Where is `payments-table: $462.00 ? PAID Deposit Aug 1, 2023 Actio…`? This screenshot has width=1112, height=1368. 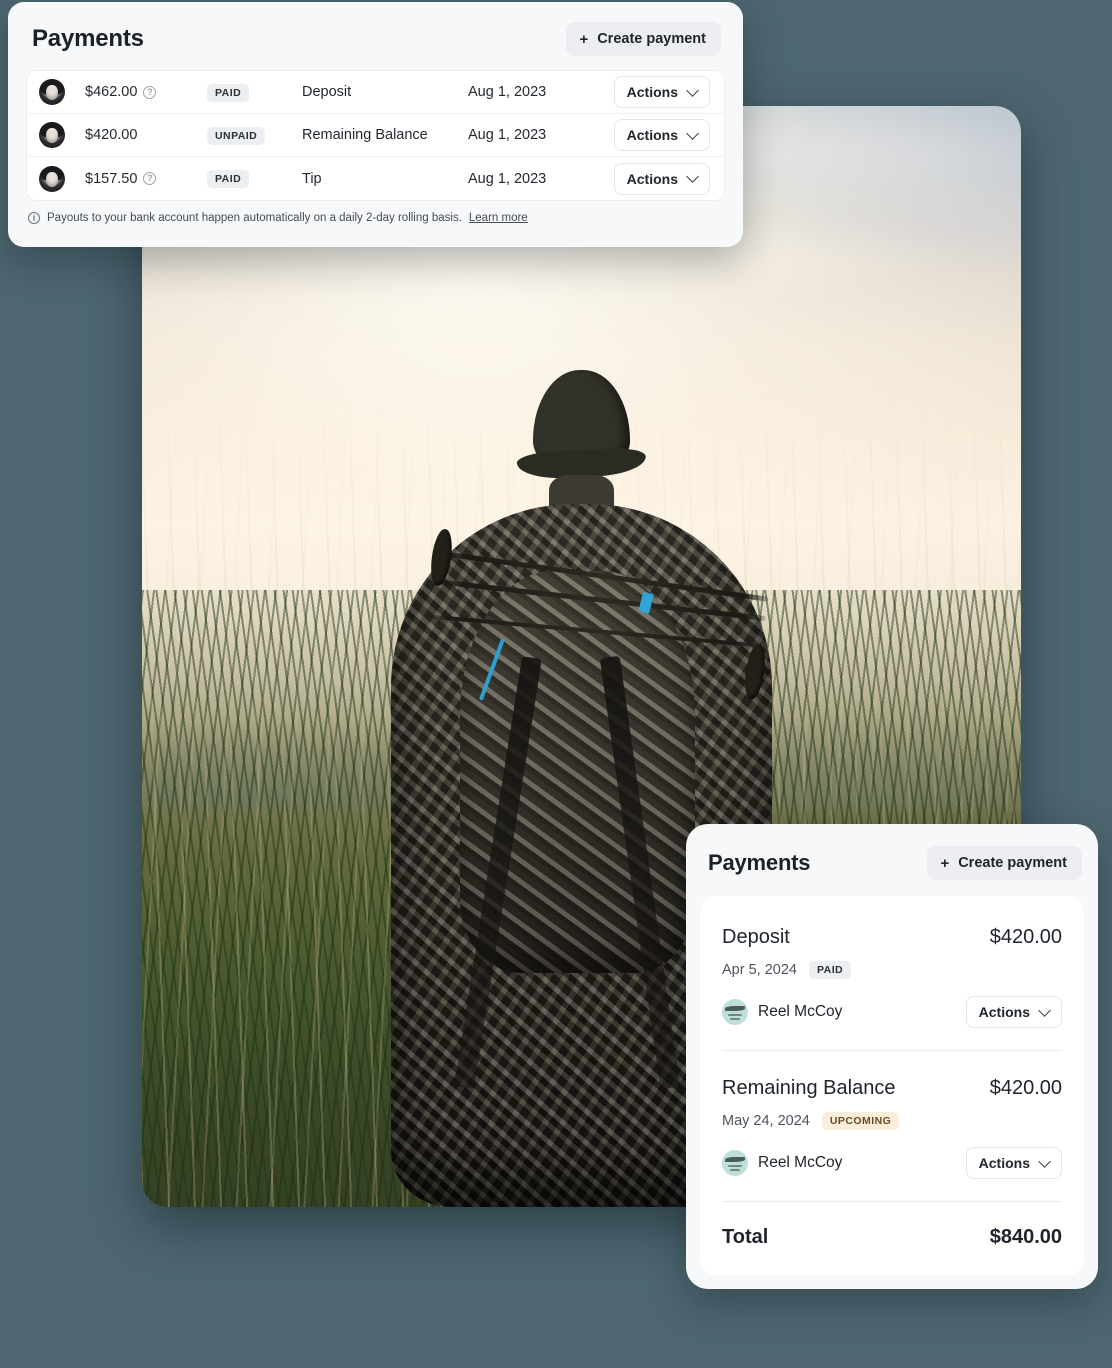 payments-table: $462.00 ? PAID Deposit Aug 1, 2023 Actio… is located at coordinates (375, 135).